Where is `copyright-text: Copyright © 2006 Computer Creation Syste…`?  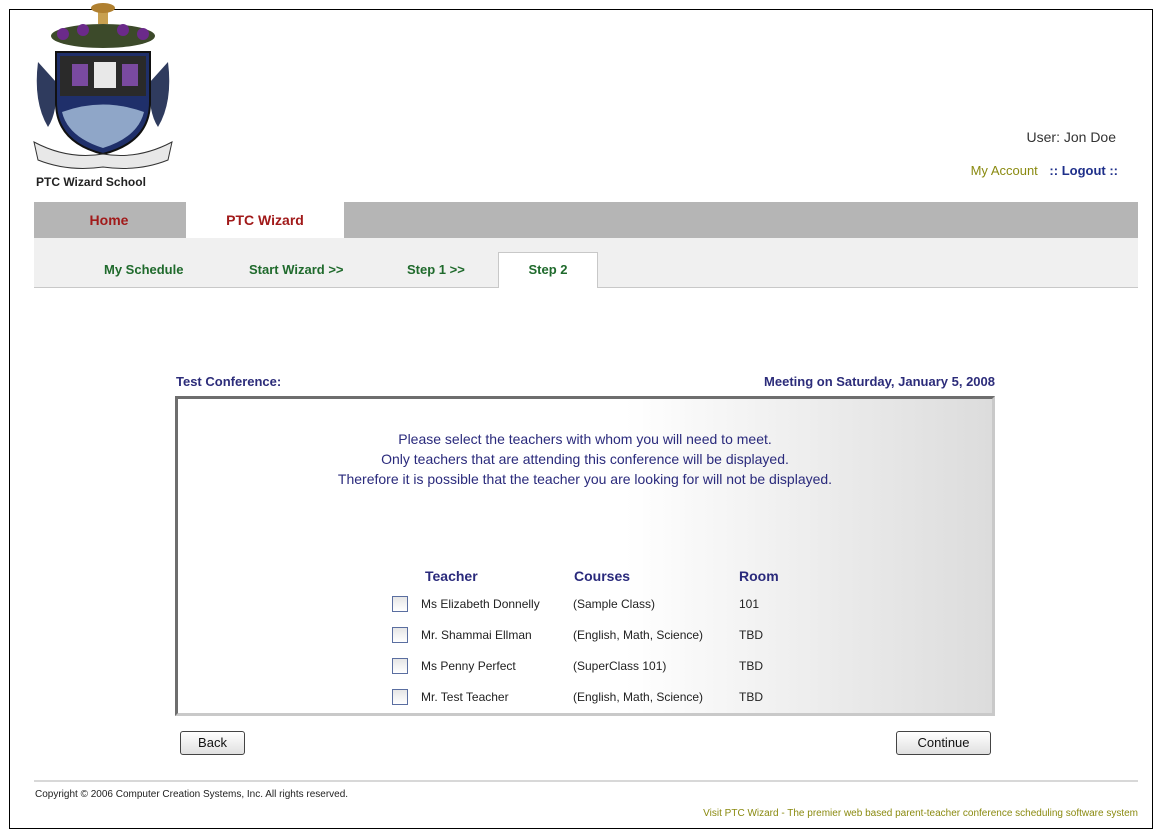
copyright-text: Copyright © 2006 Computer Creation Syste… is located at coordinates (192, 794).